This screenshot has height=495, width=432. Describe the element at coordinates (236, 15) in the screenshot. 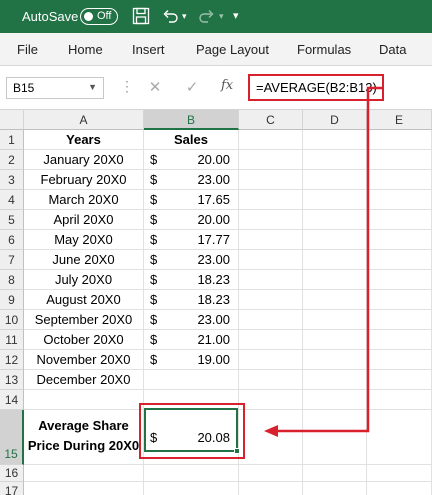

I see `customize-qat-icon: ▾` at that location.